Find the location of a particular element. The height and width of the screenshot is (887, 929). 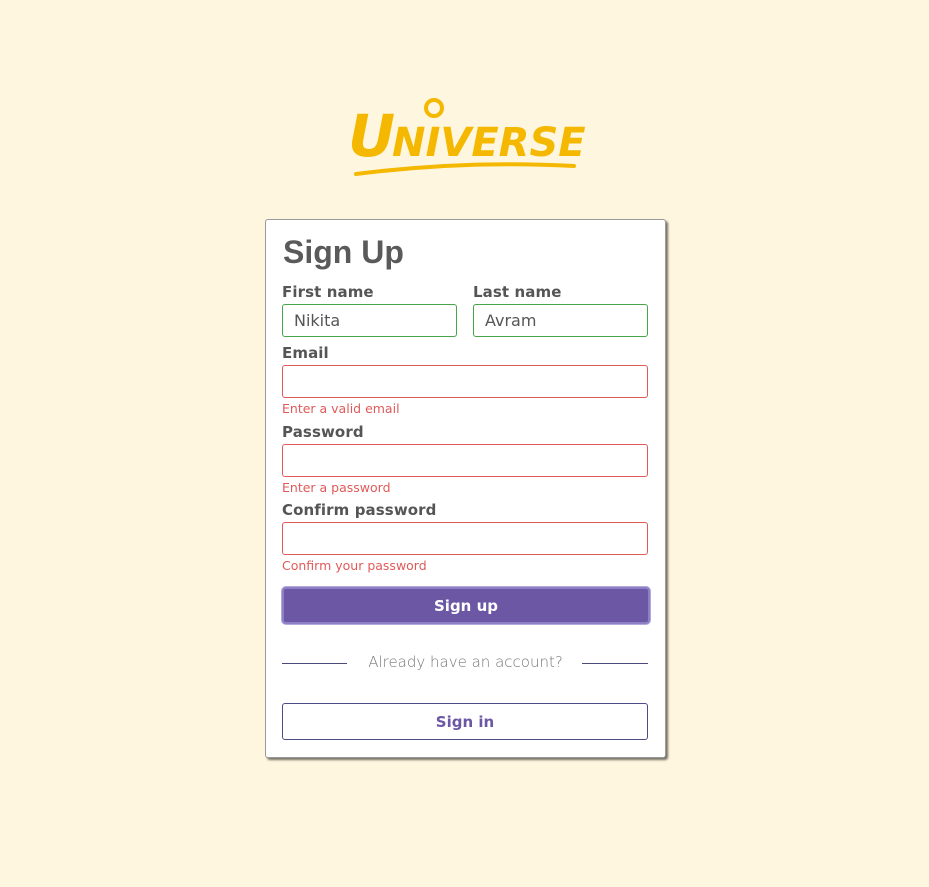

sign-up-button: Sign up is located at coordinates (466, 605).